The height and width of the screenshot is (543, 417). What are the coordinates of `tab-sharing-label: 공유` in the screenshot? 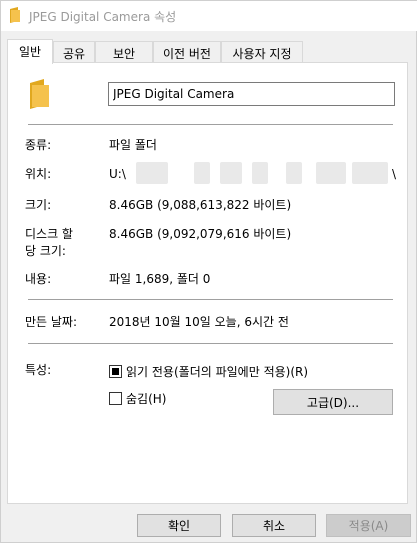 It's located at (74, 54).